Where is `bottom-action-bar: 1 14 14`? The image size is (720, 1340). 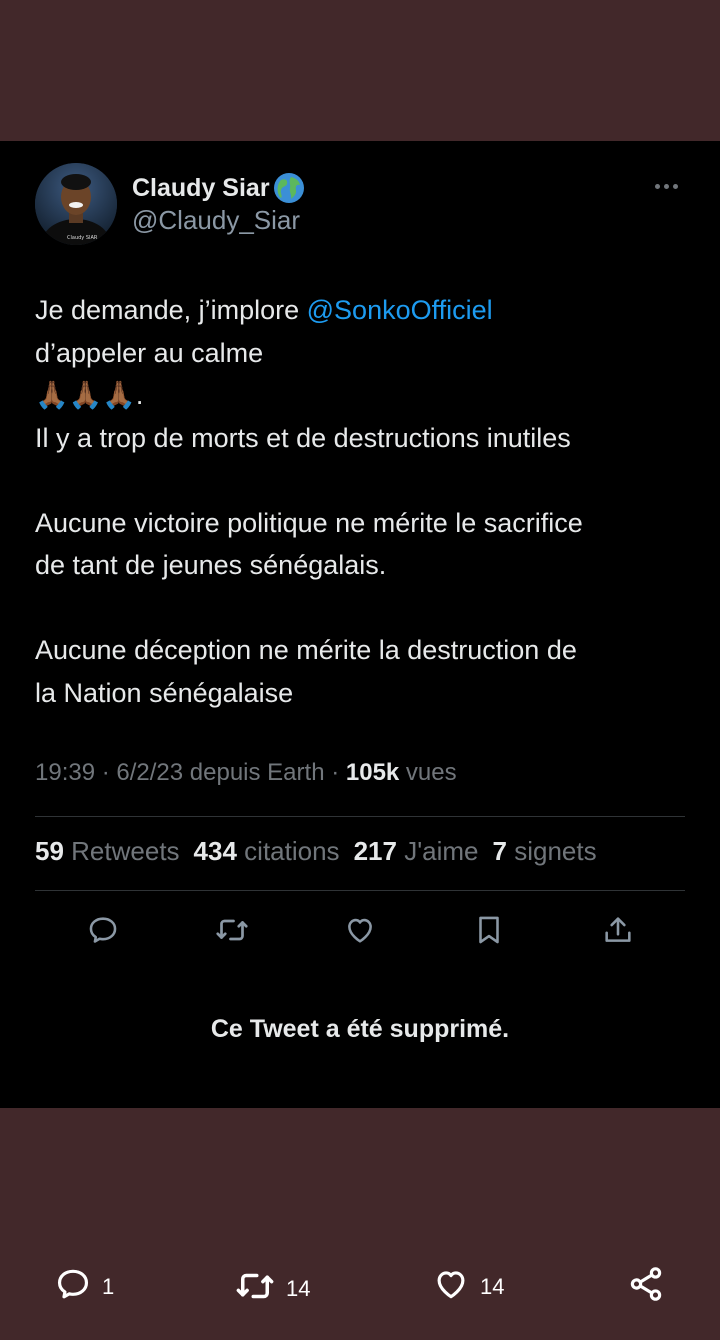
bottom-action-bar: 1 14 14 is located at coordinates (360, 1290).